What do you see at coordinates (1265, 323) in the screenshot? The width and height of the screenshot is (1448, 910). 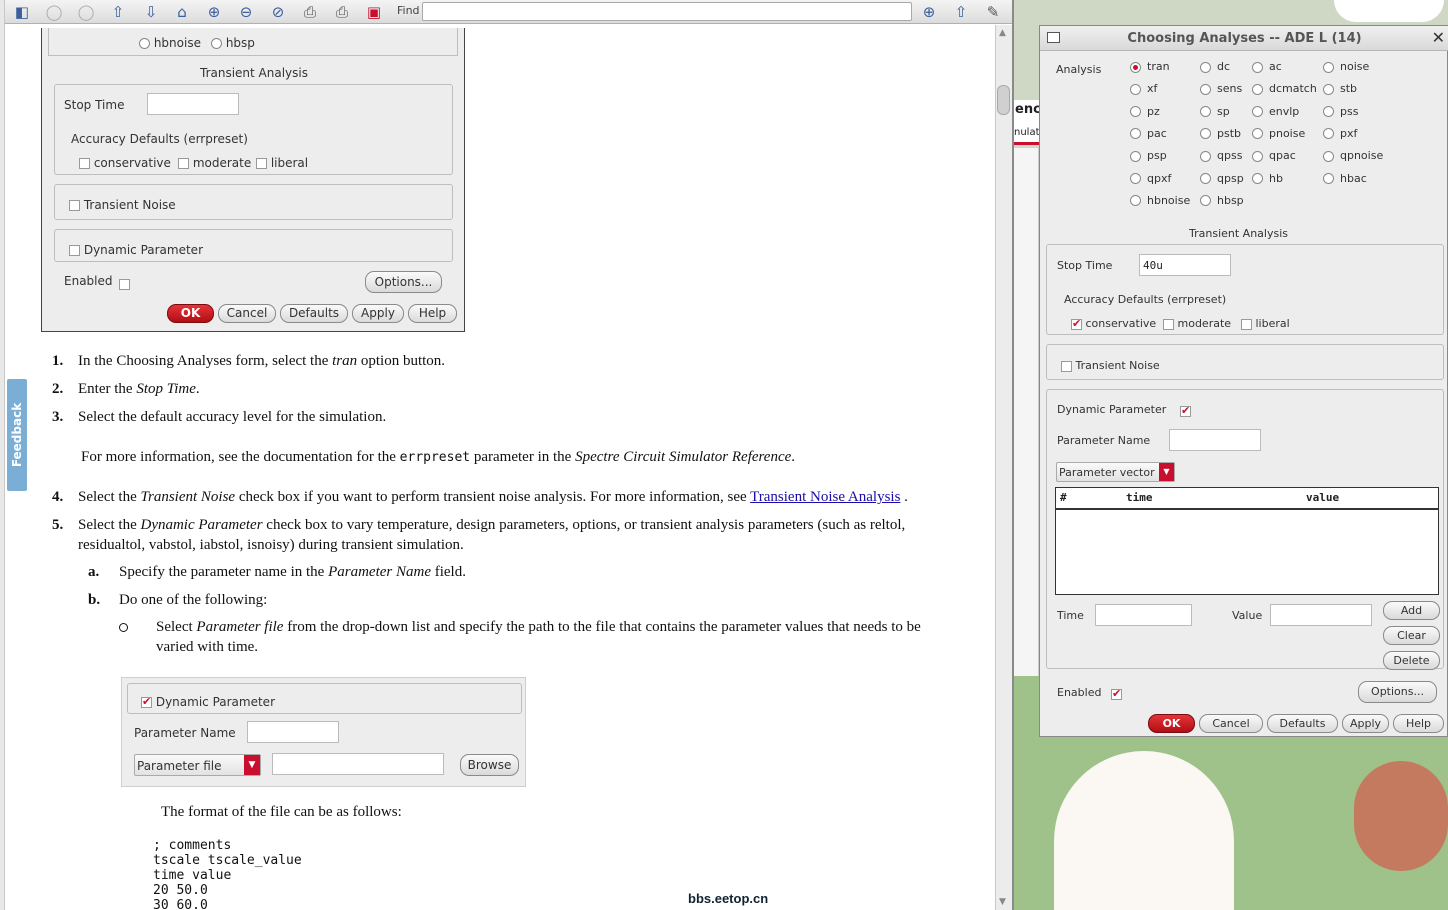 I see `liberal-checkbox: liberal` at bounding box center [1265, 323].